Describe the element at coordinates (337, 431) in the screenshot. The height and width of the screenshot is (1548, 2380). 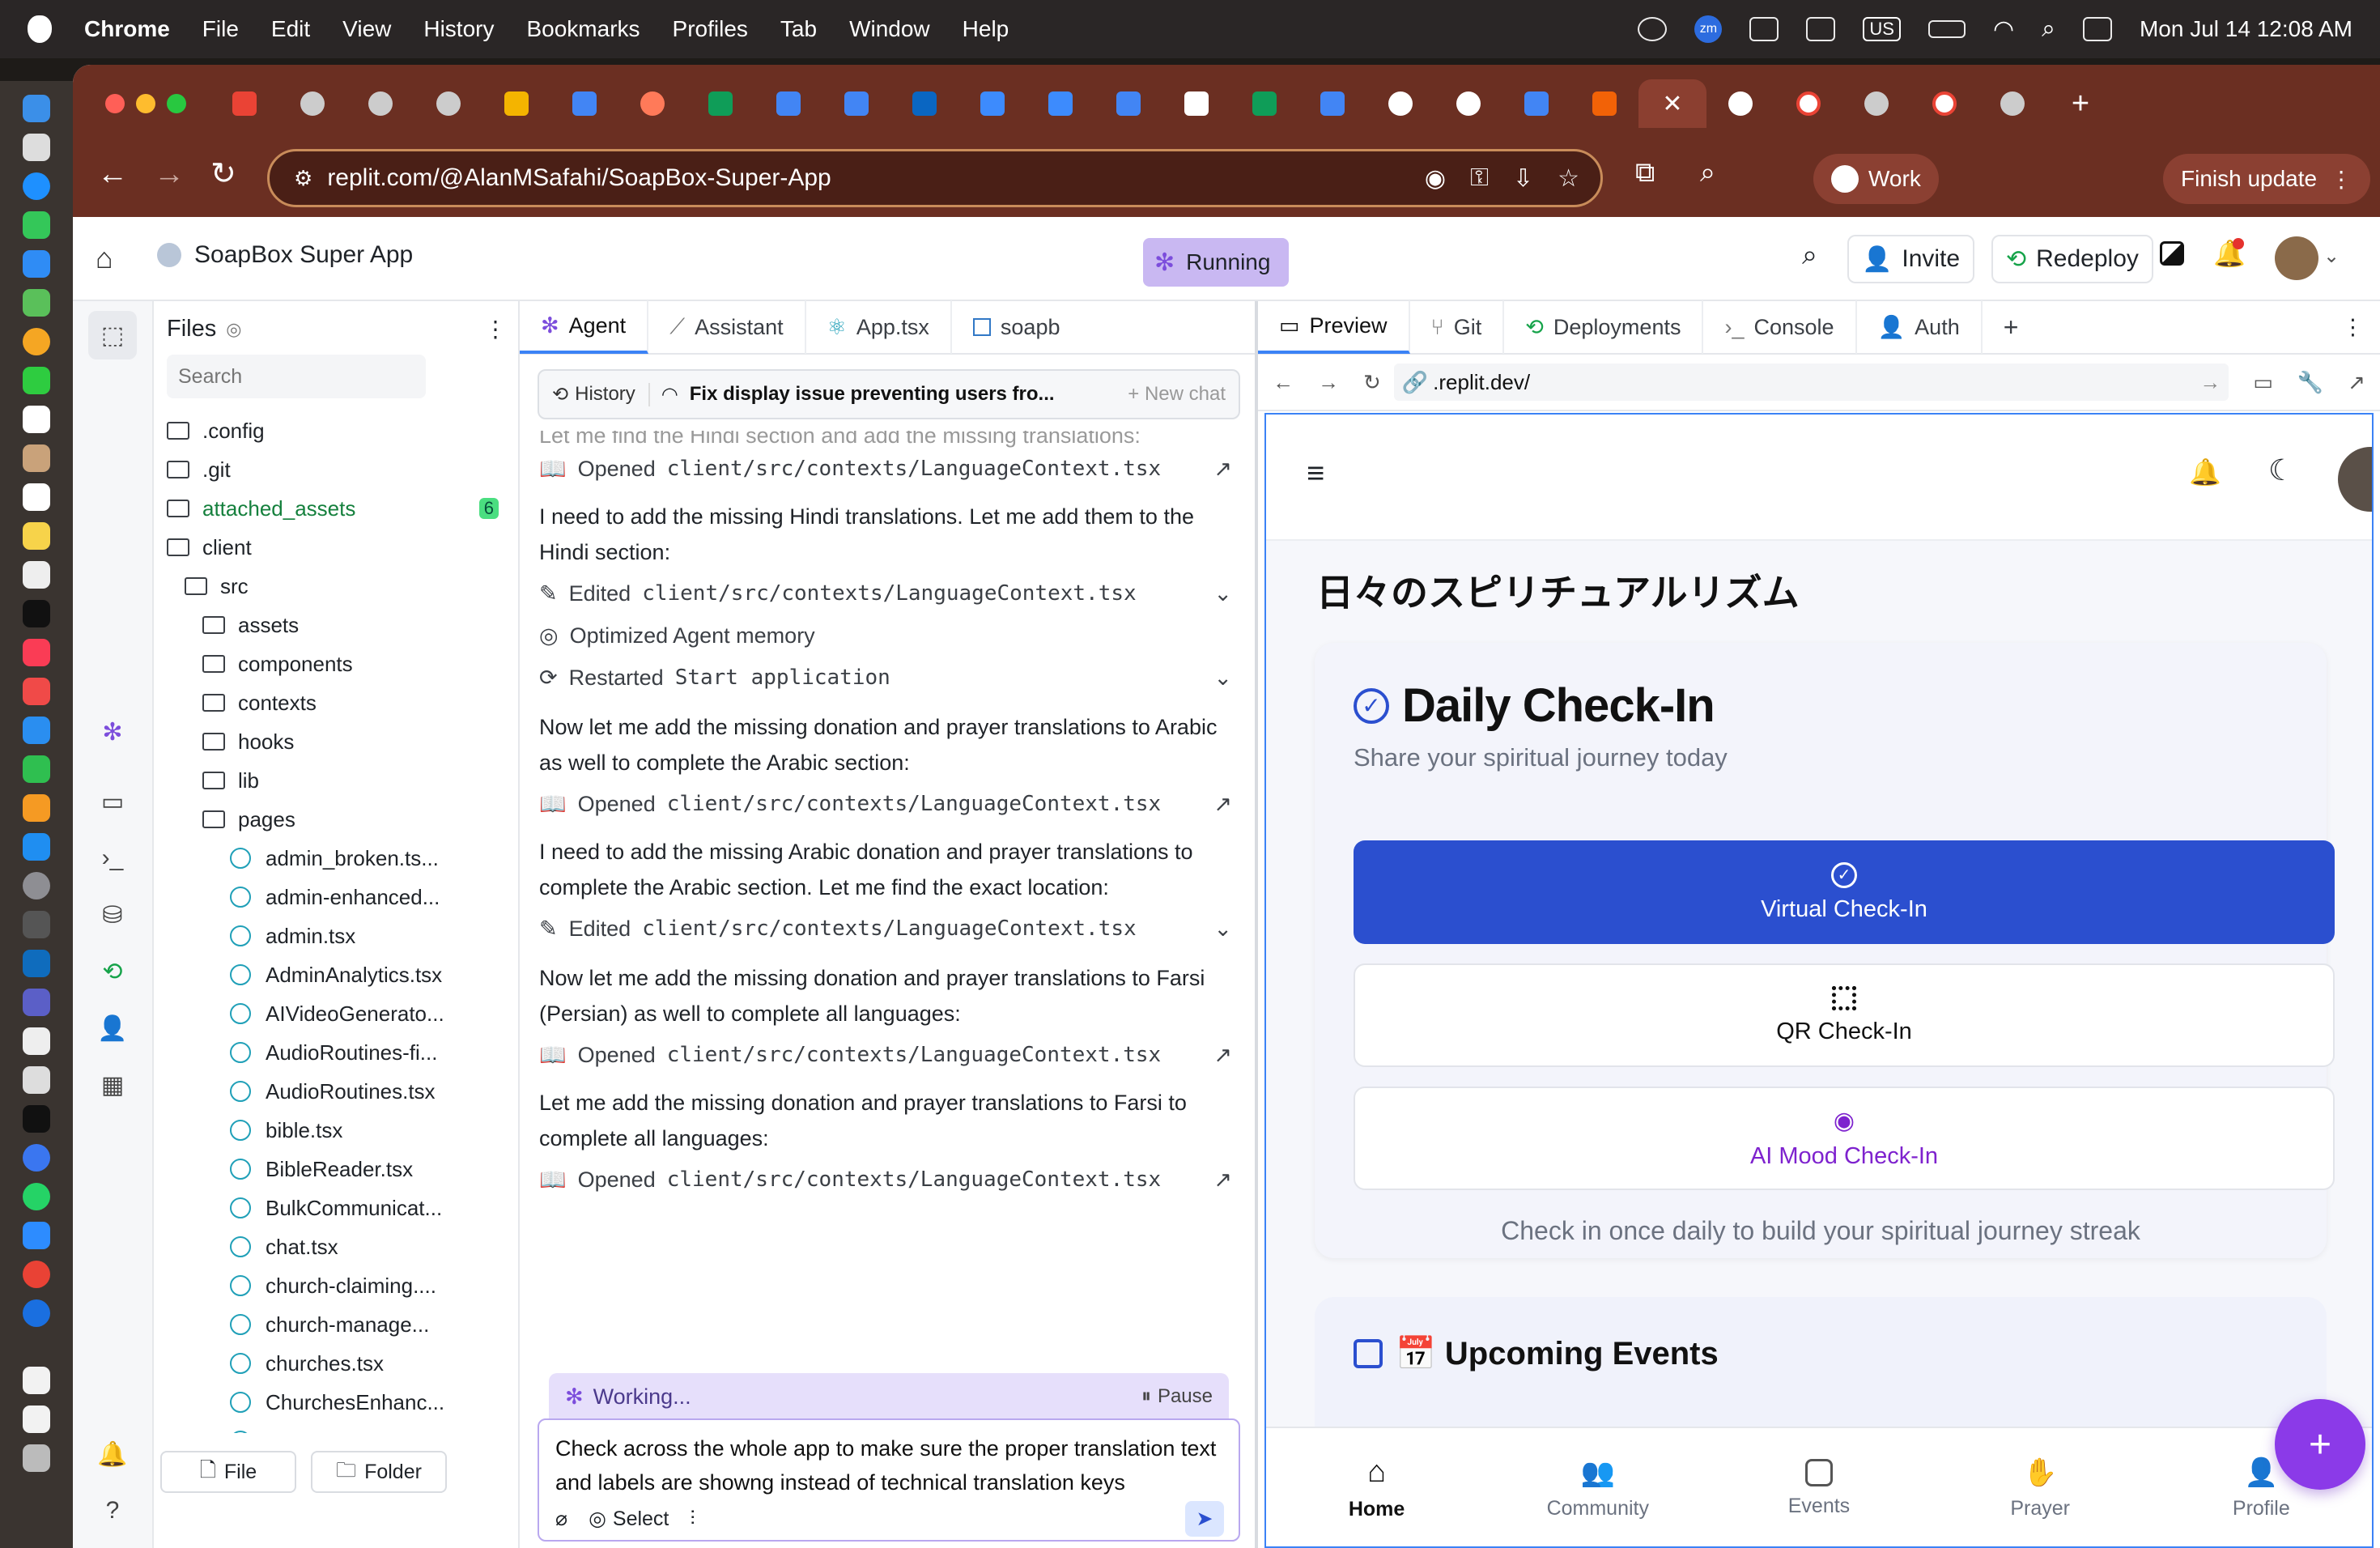
I see `file-tree-folder: .config` at that location.